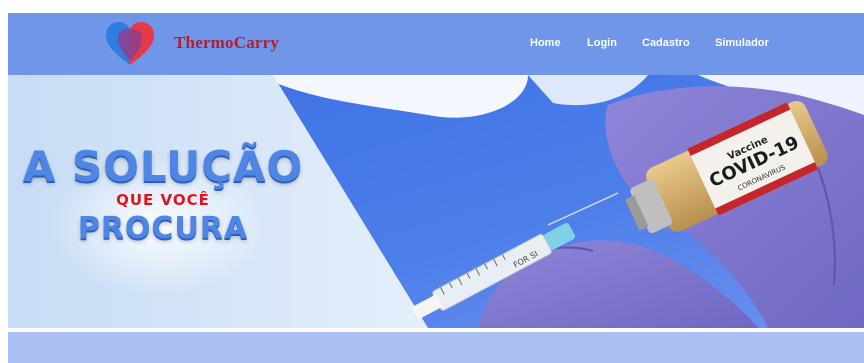 This screenshot has height=363, width=864. What do you see at coordinates (742, 43) in the screenshot?
I see `nav-simulador-link: Simulador` at bounding box center [742, 43].